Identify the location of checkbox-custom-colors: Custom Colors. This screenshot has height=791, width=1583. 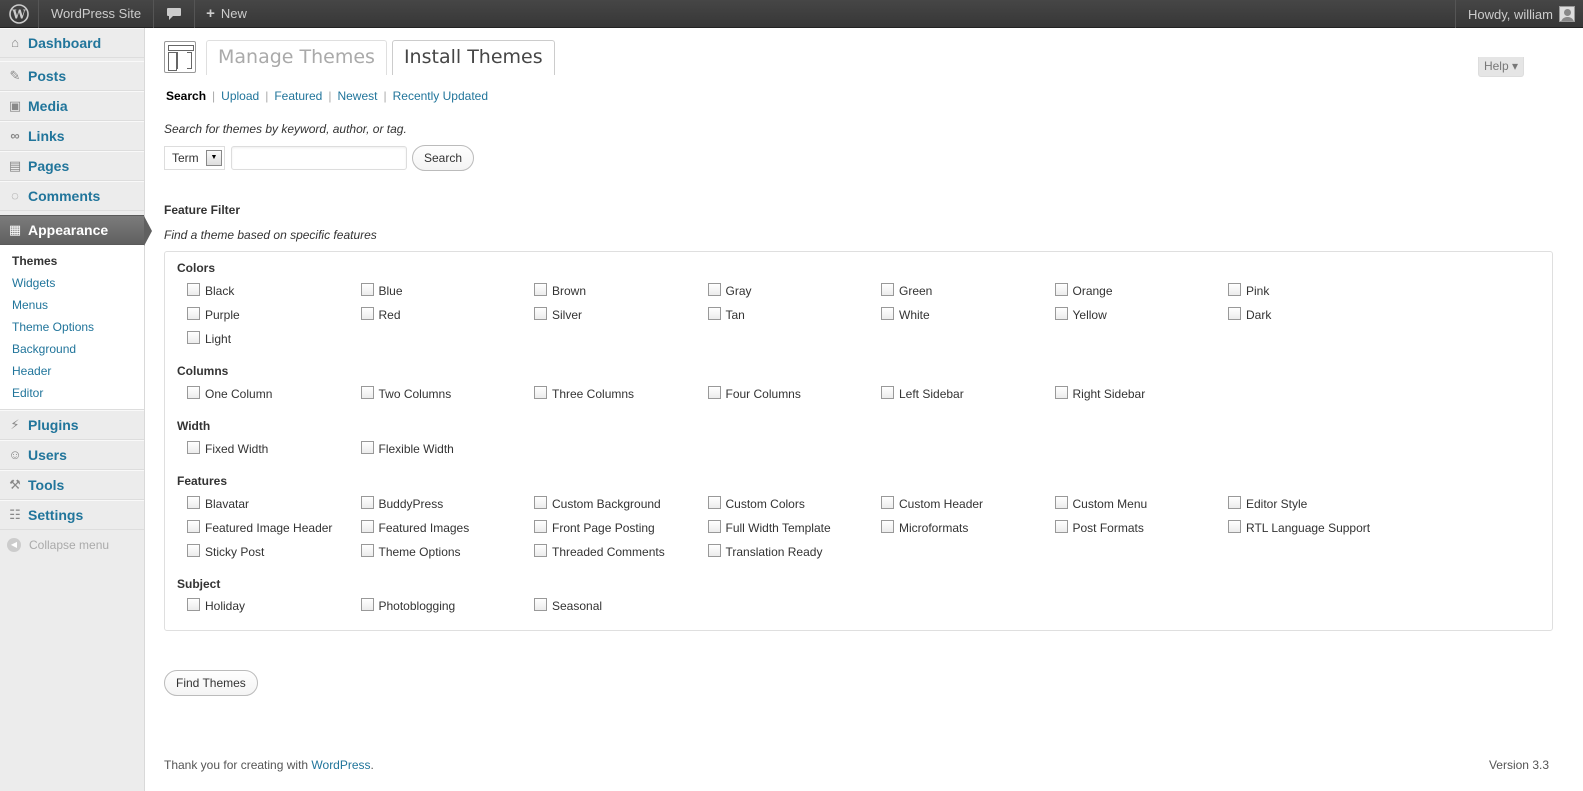
(794, 504).